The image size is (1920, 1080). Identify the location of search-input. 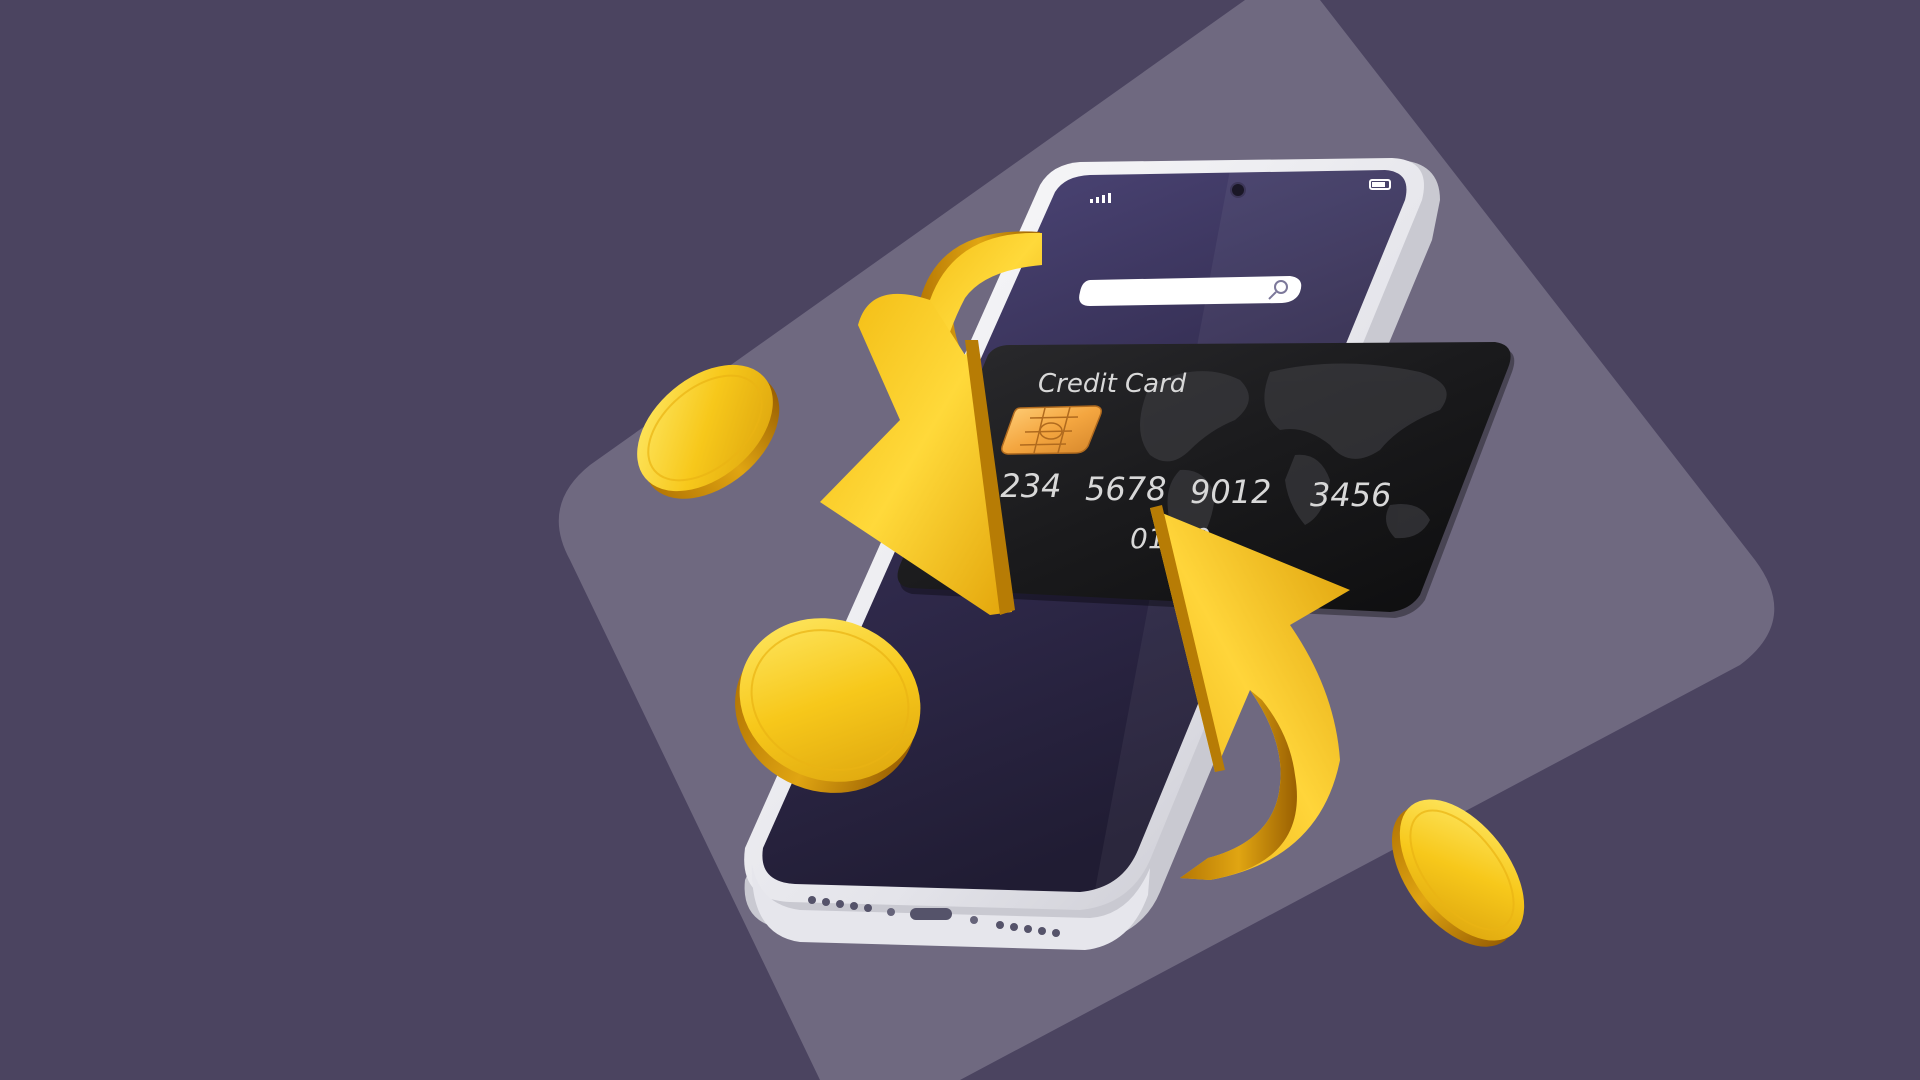
(1190, 291).